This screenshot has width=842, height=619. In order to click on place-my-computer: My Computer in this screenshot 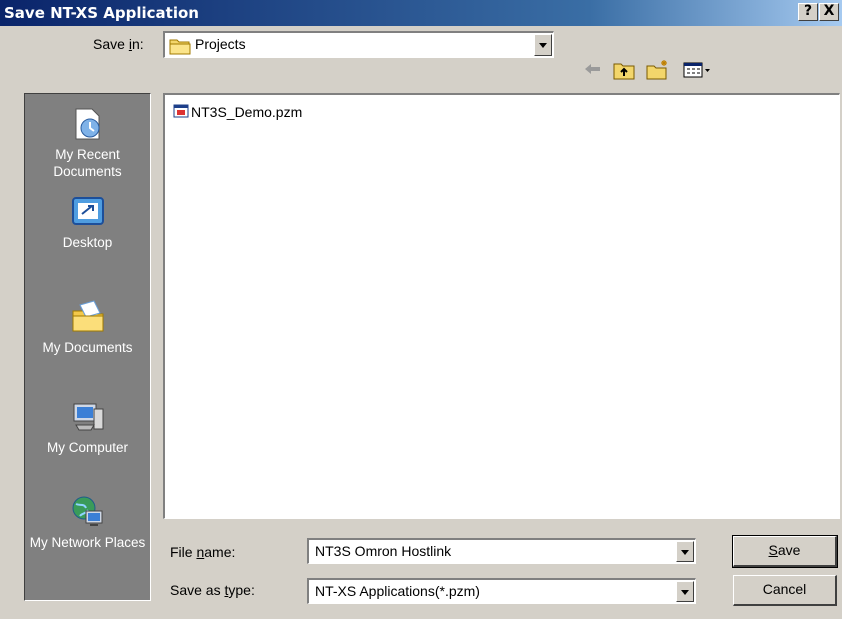, I will do `click(87, 427)`.